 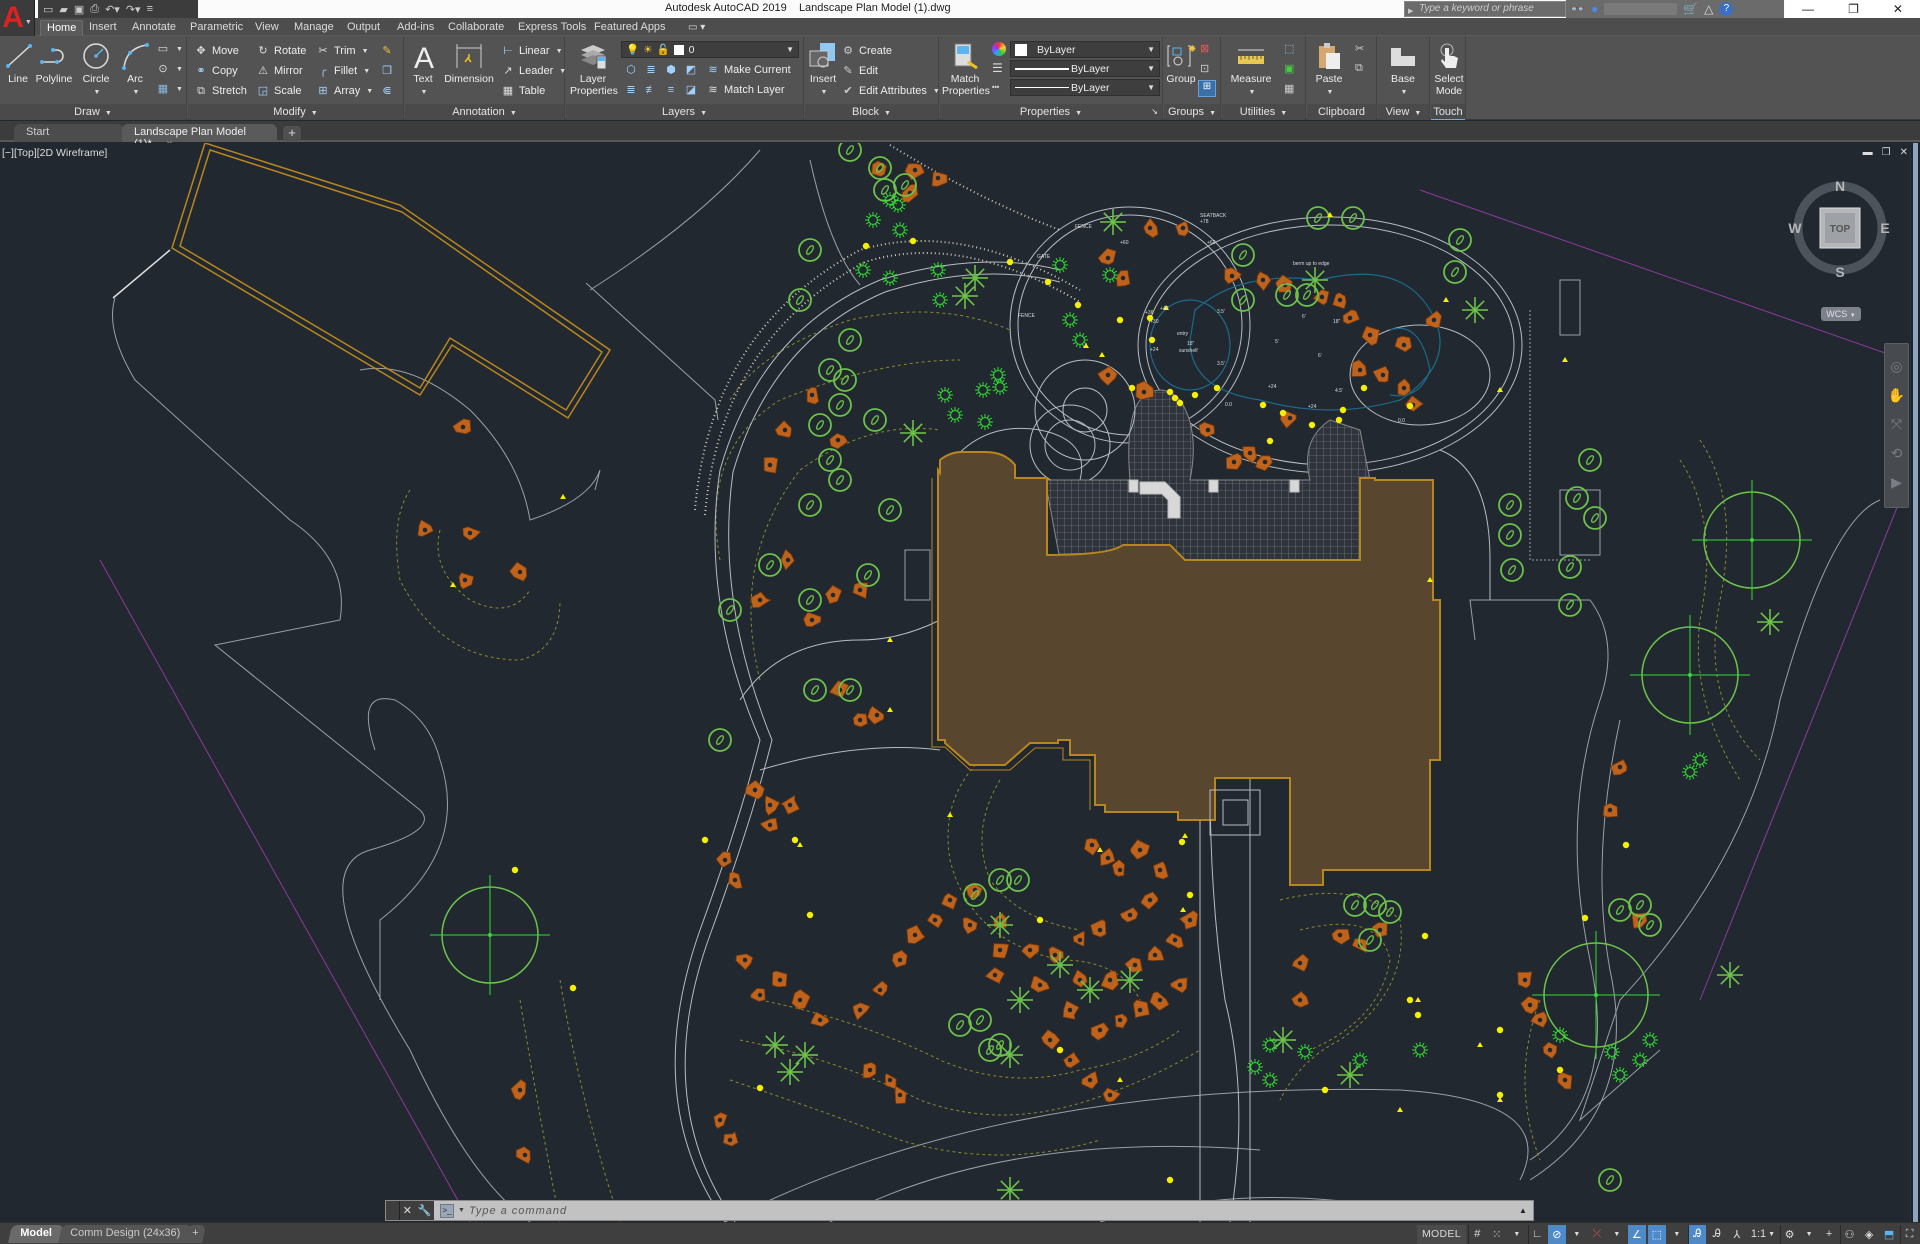 I want to click on linetype-dropdown: ByLayer ▼, so click(x=1085, y=87).